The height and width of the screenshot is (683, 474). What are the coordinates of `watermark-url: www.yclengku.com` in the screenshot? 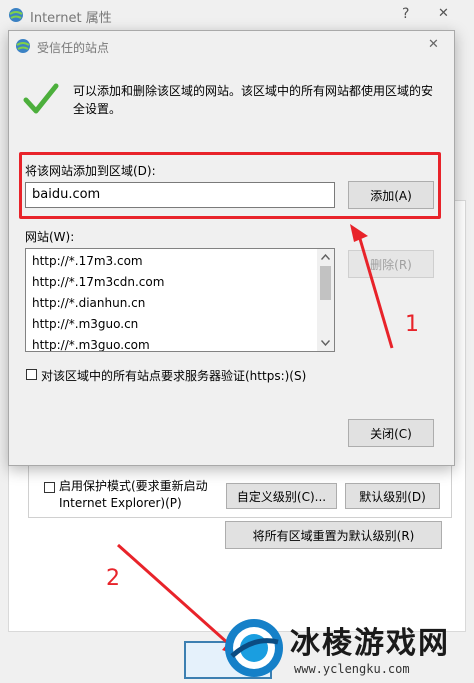 It's located at (352, 669).